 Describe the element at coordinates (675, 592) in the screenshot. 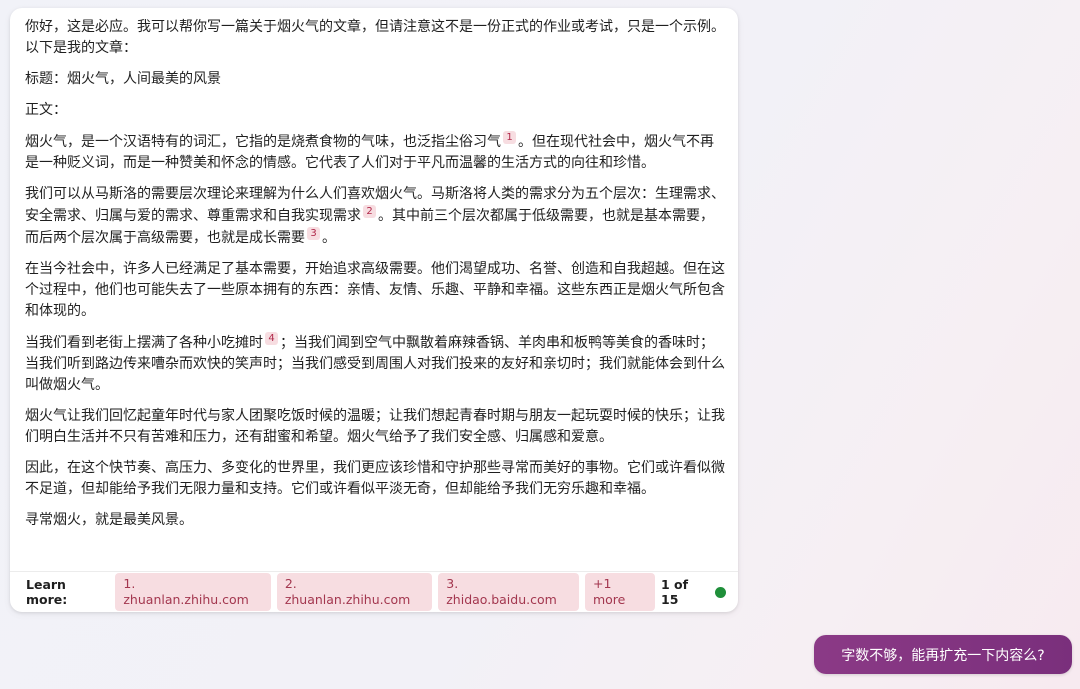

I see `turn-counter: 1 of 15` at that location.